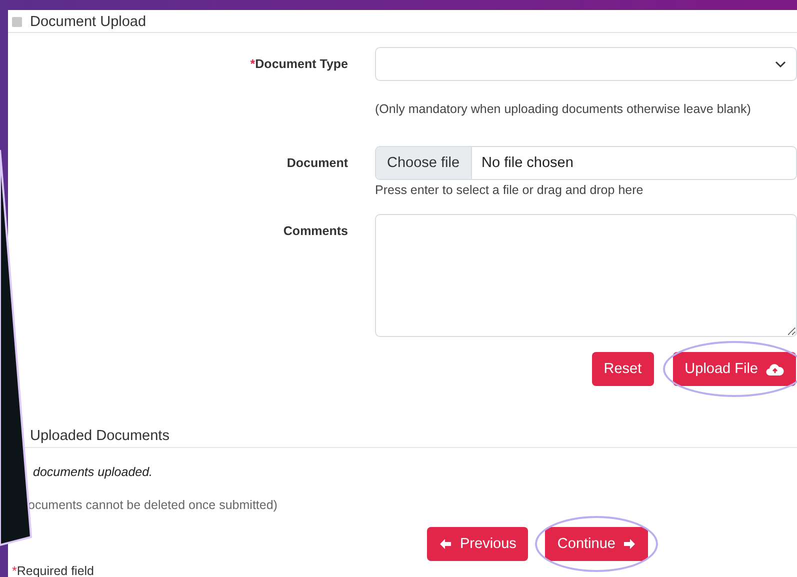  Describe the element at coordinates (629, 544) in the screenshot. I see `arrow-right-icon` at that location.